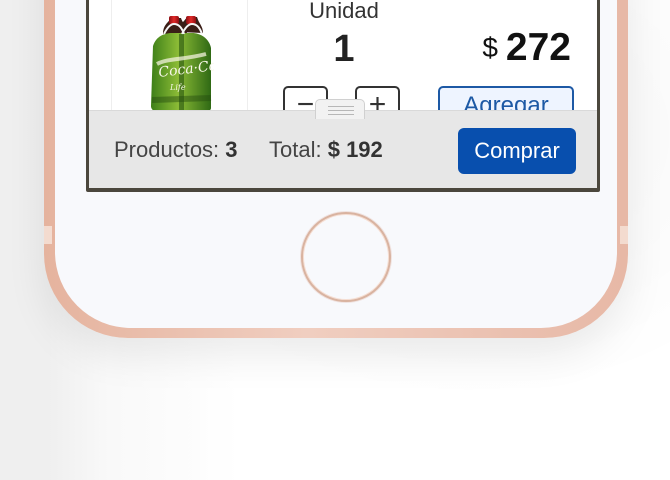 The image size is (670, 480). Describe the element at coordinates (538, 47) in the screenshot. I see `price-amount: 272` at that location.